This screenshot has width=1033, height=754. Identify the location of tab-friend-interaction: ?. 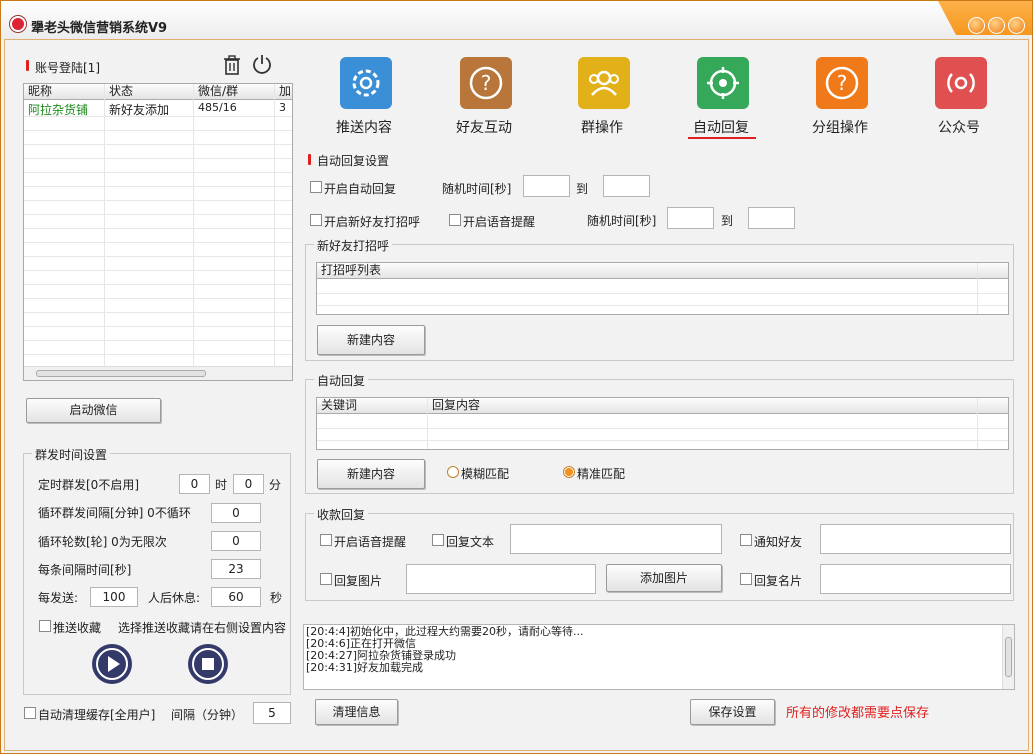
(486, 83).